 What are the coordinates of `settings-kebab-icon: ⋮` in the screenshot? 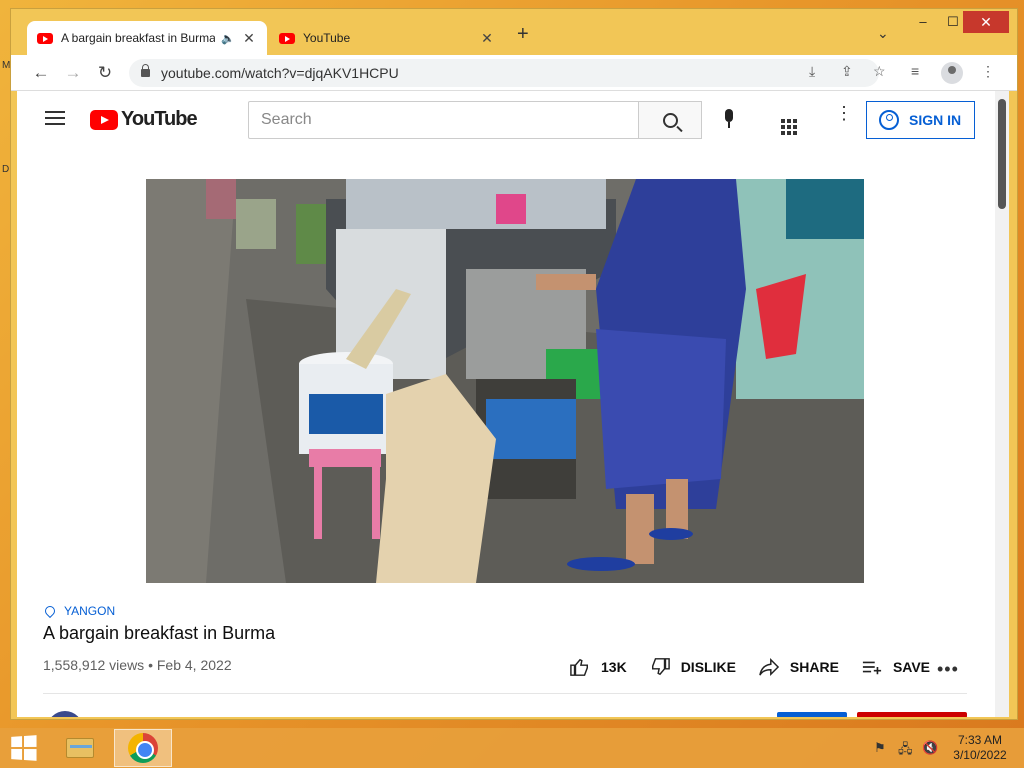 It's located at (844, 113).